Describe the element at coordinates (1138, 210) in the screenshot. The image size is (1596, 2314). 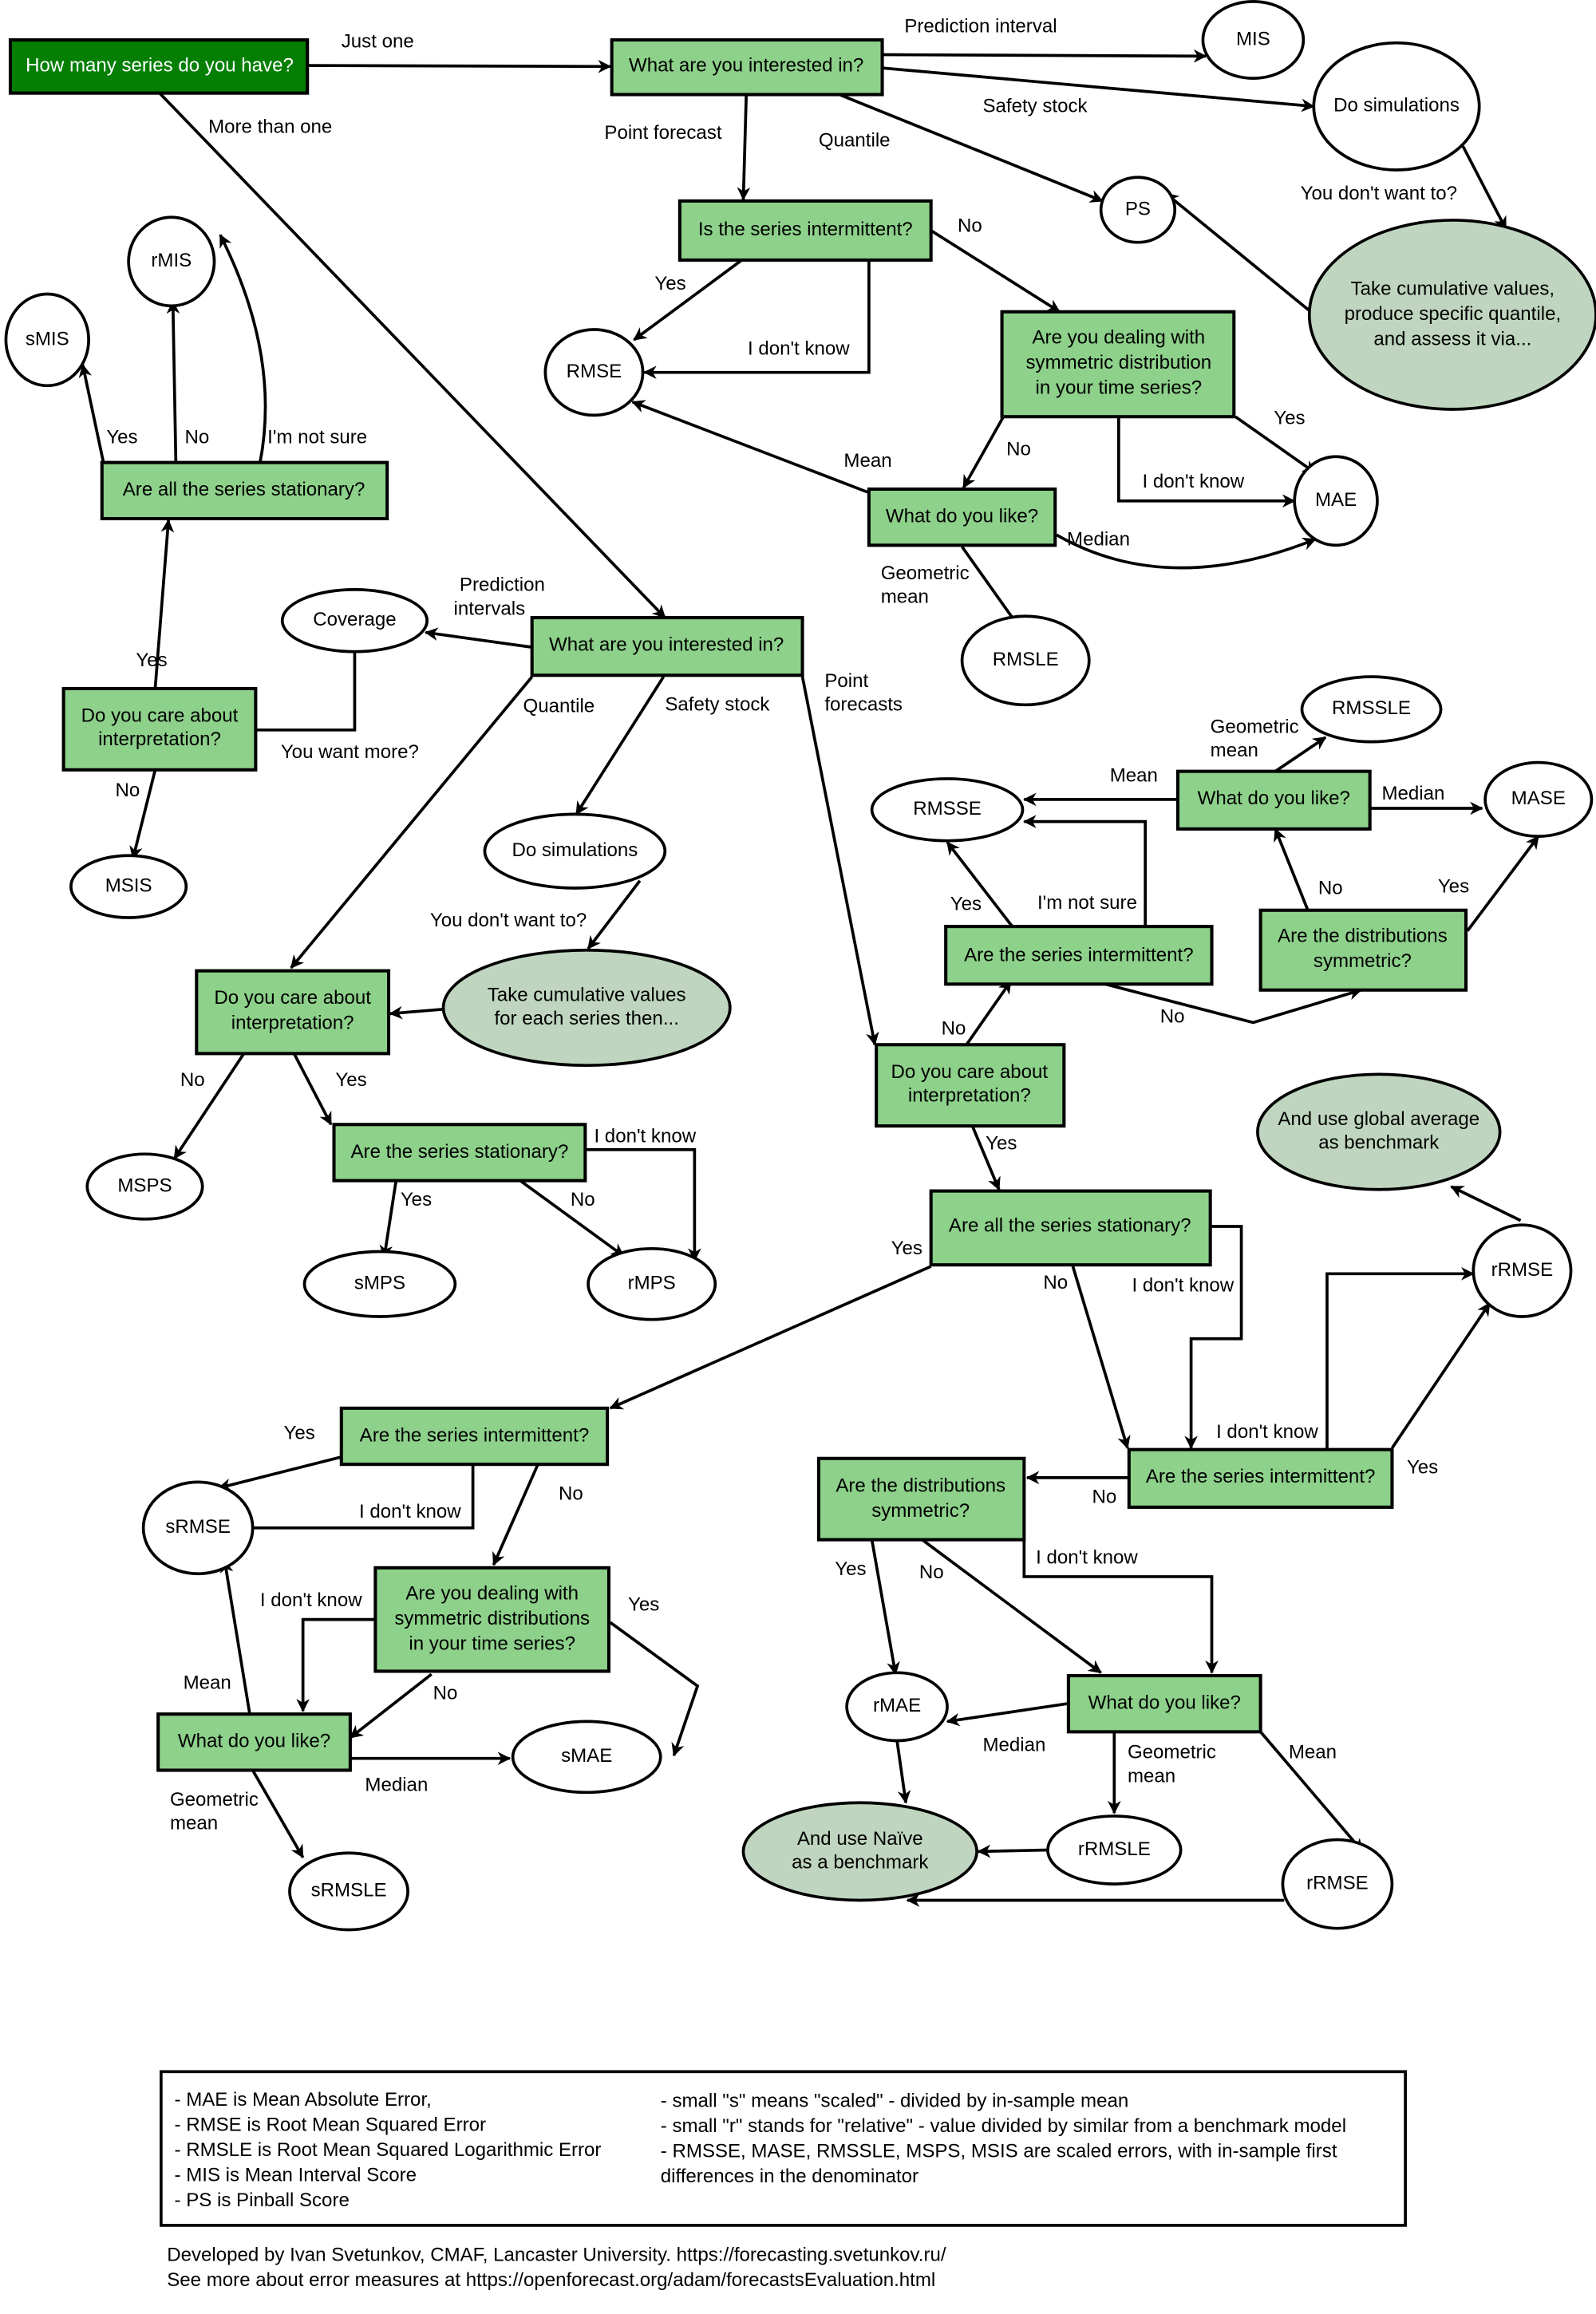
I see `node-ps: PS` at that location.